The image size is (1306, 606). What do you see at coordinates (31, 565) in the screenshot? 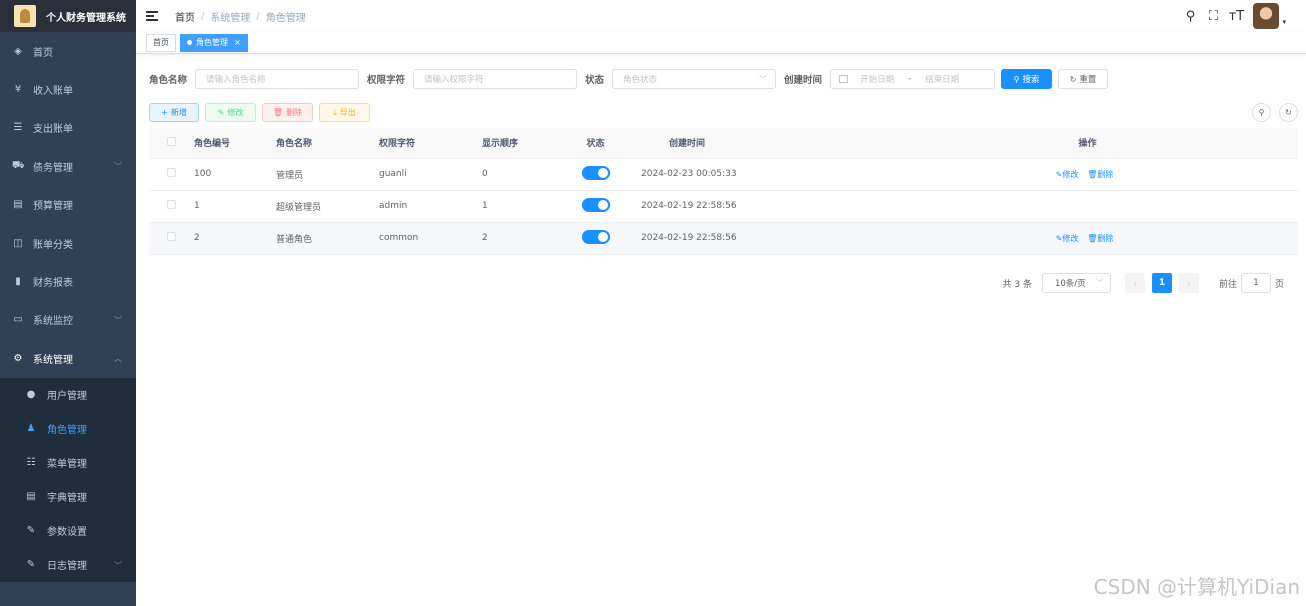
I see `log-icon: ✎` at bounding box center [31, 565].